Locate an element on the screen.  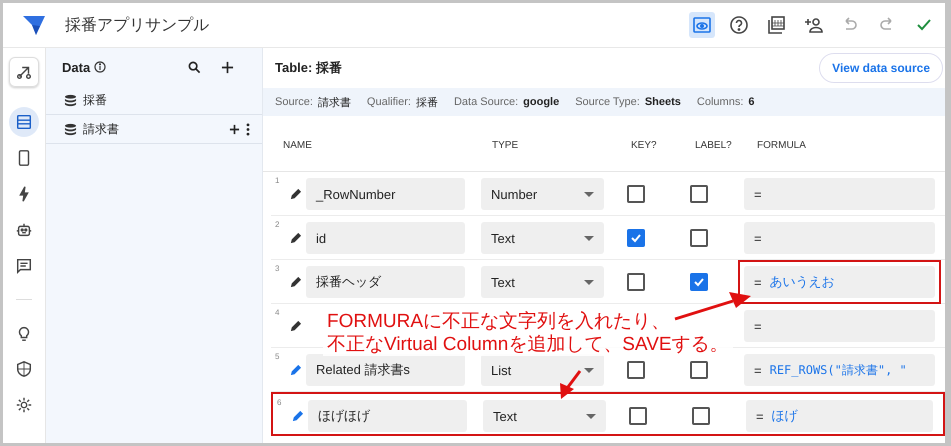
name-field: ほげほげ is located at coordinates (387, 416).